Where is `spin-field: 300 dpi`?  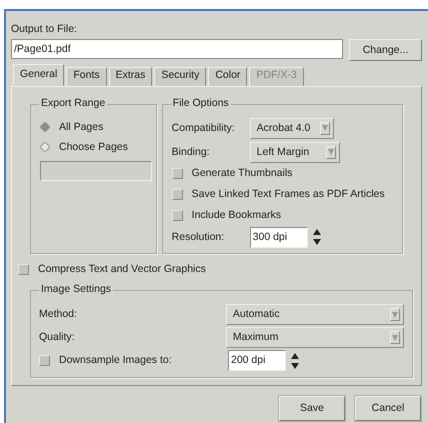
spin-field: 300 dpi is located at coordinates (279, 237).